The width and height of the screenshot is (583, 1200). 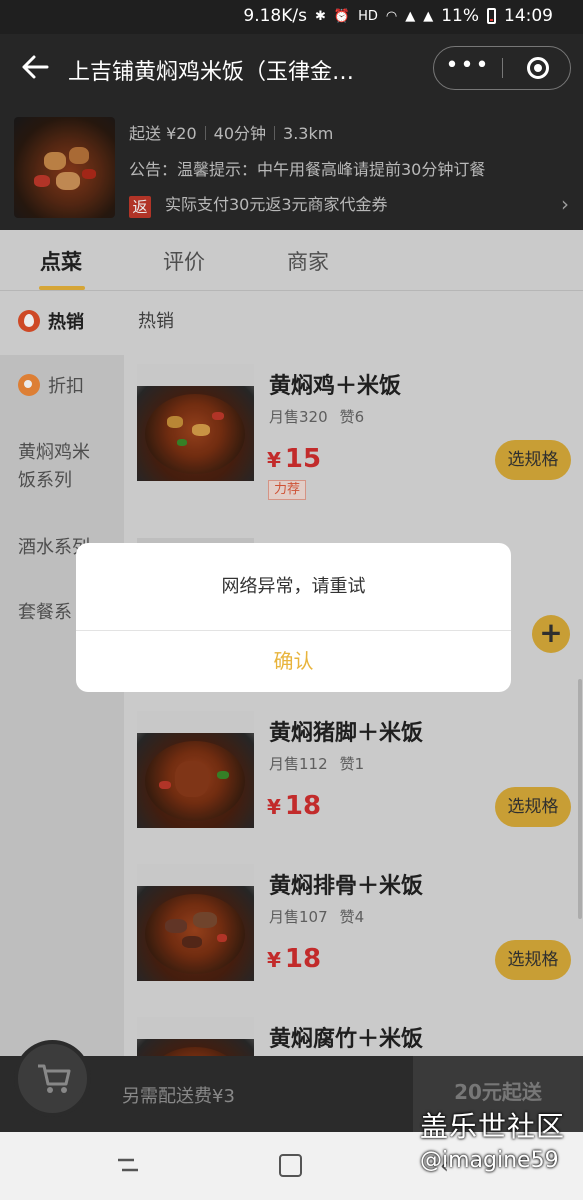 I want to click on wifi-icon: ◠, so click(x=391, y=16).